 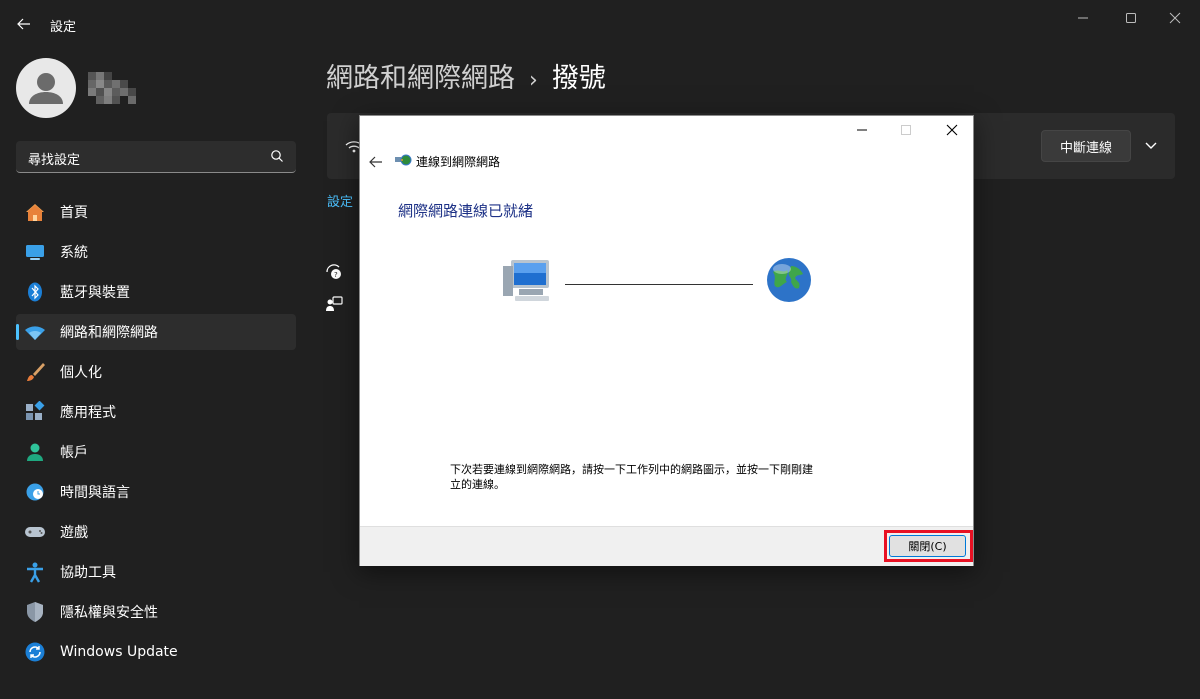 I want to click on update-icon, so click(x=35, y=652).